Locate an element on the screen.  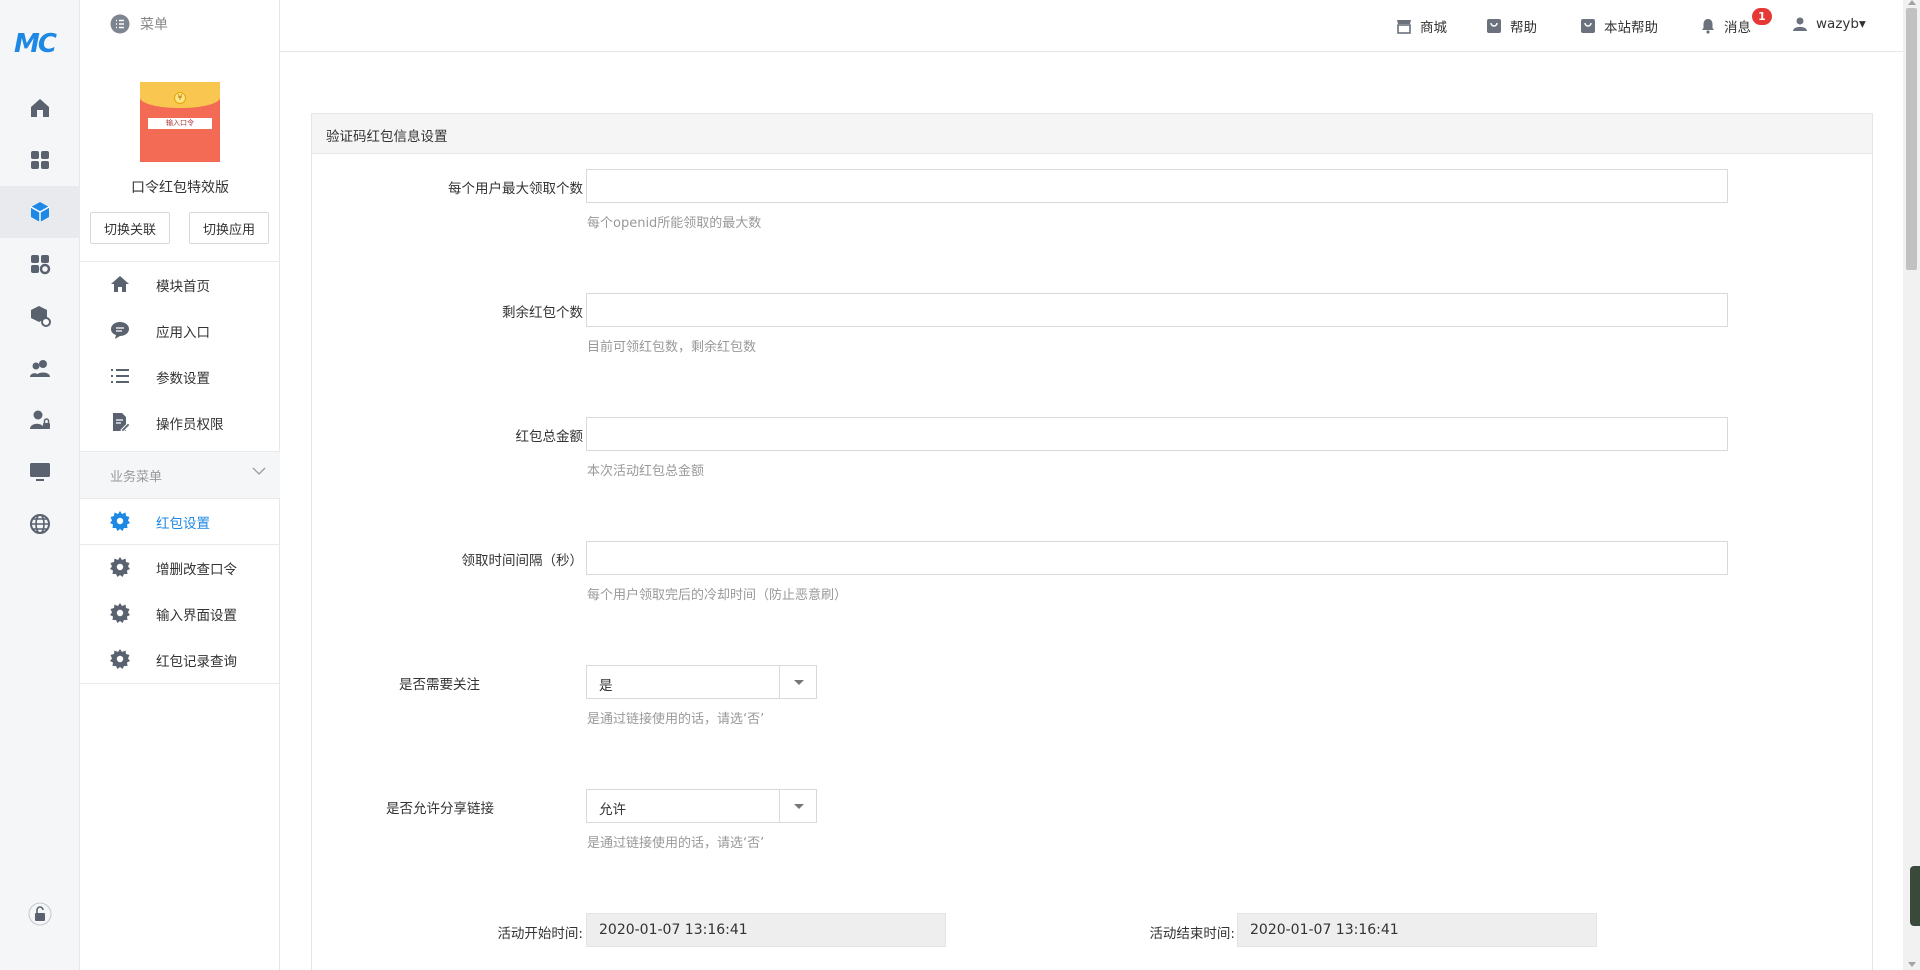
nav-label: 应用入口 is located at coordinates (183, 333).